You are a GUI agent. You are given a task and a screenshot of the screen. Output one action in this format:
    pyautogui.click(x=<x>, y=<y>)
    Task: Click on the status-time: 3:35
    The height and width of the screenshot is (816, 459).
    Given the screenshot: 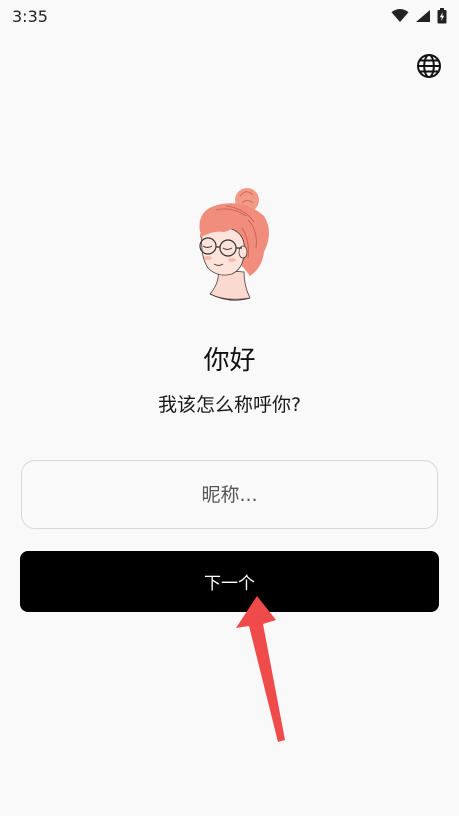 What is the action you would take?
    pyautogui.click(x=30, y=16)
    